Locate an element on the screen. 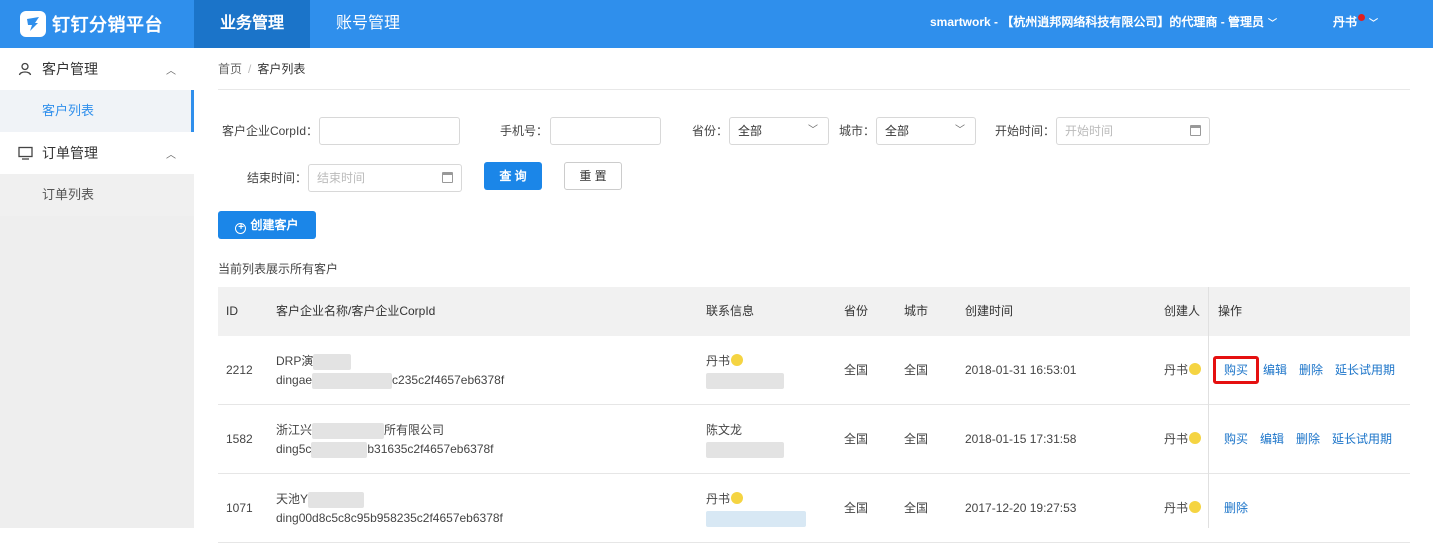  start-time-placeholder: 开始时间 is located at coordinates (1089, 131).